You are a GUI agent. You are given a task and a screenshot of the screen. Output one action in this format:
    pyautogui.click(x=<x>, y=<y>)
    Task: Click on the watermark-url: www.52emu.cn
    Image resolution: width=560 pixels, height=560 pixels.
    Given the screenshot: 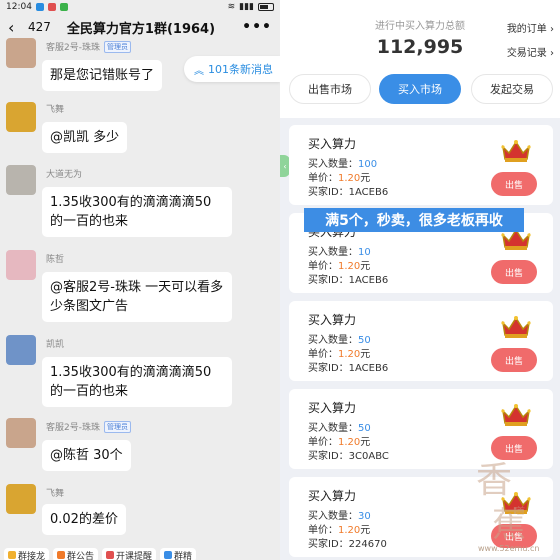 What is the action you would take?
    pyautogui.click(x=509, y=548)
    